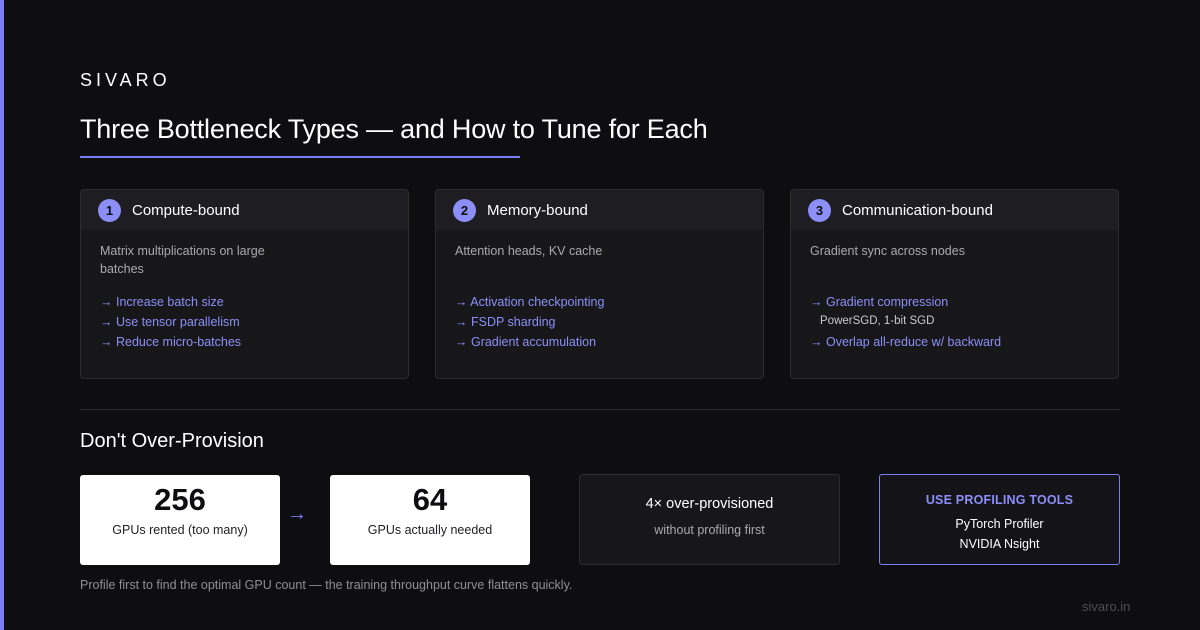 This screenshot has width=1200, height=630. I want to click on tip-item: → FSDP sharding, so click(505, 322).